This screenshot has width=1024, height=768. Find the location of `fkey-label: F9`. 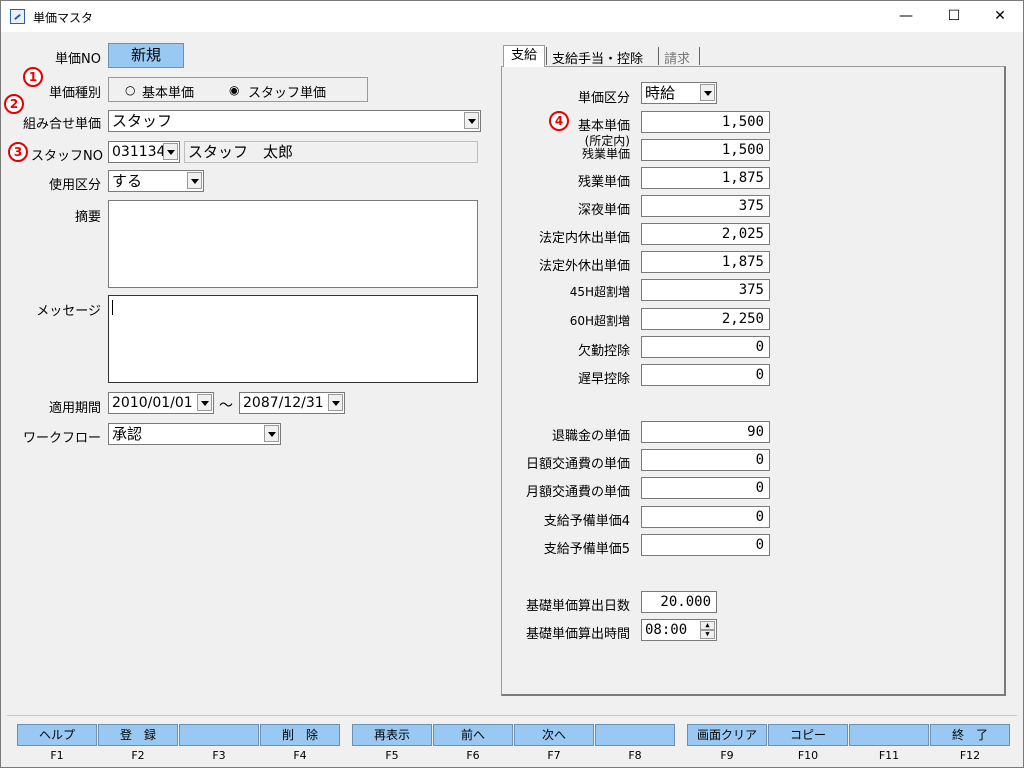

fkey-label: F9 is located at coordinates (727, 755).